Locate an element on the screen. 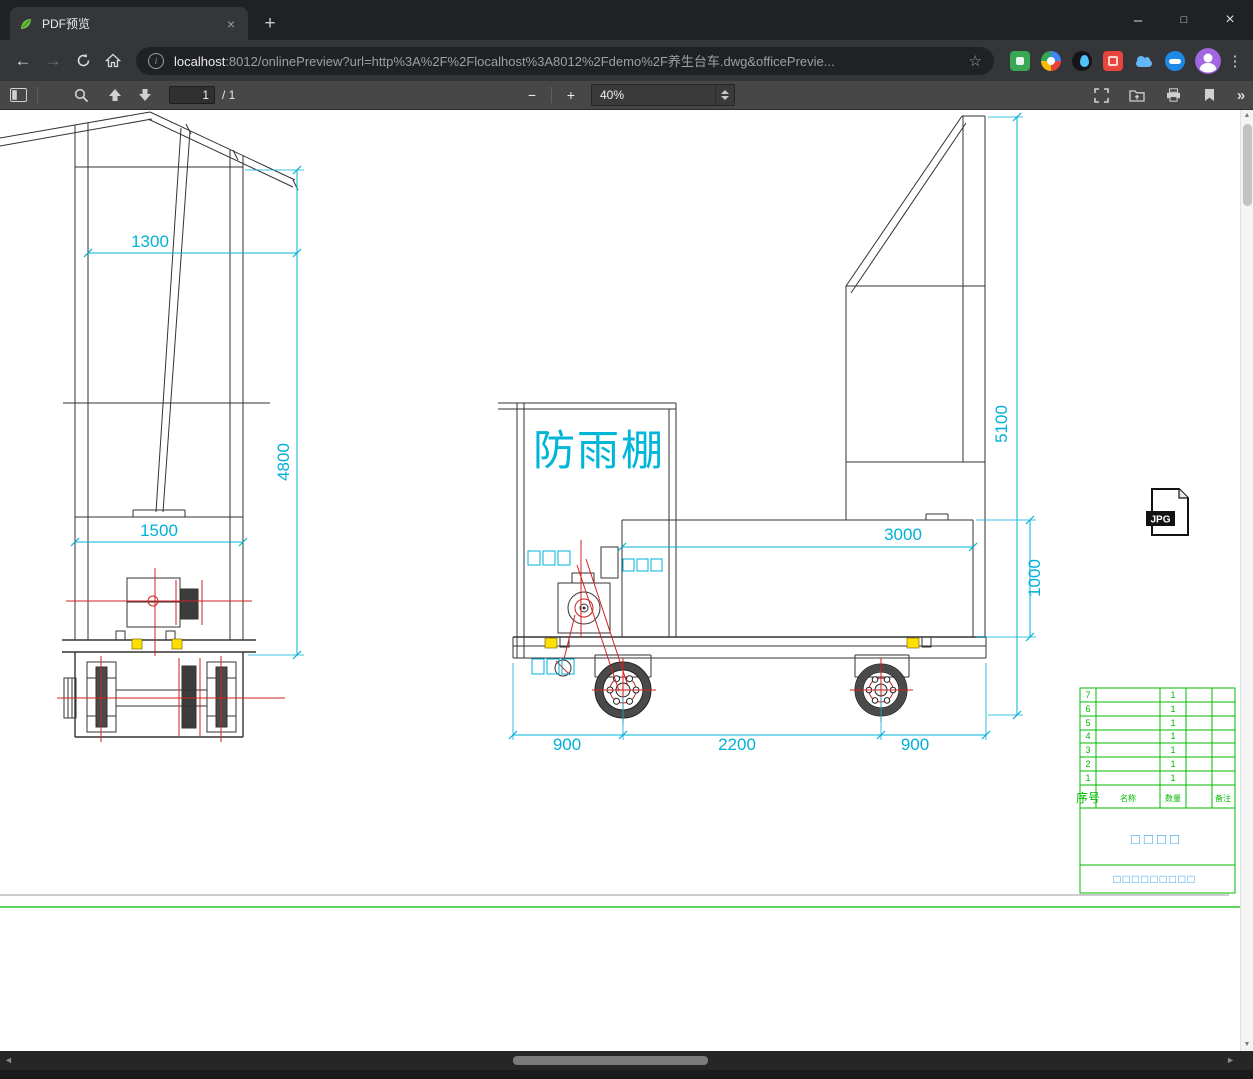 The image size is (1253, 1079). close-button: × is located at coordinates (1230, 20).